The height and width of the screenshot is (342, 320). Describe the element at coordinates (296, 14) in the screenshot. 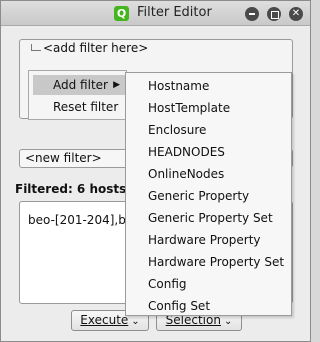

I see `close-icon: ✕` at that location.